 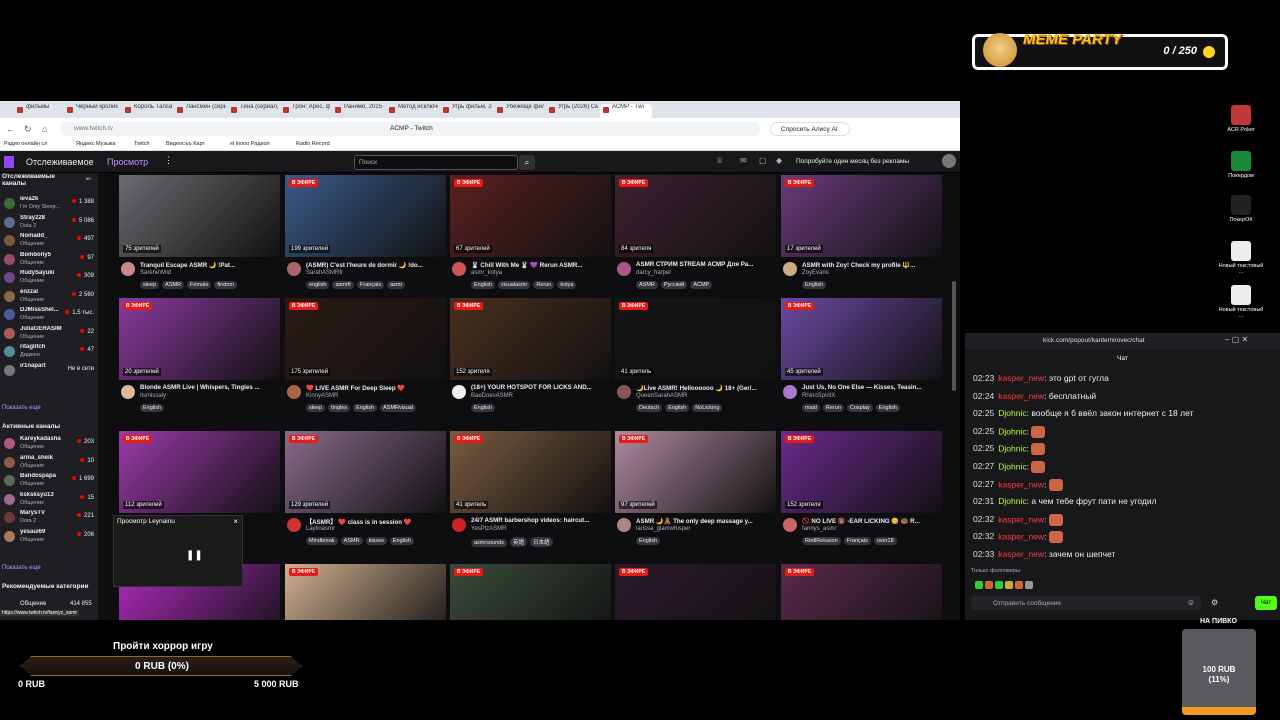 What do you see at coordinates (339, 408) in the screenshot?
I see `stream-tag: tingles` at bounding box center [339, 408].